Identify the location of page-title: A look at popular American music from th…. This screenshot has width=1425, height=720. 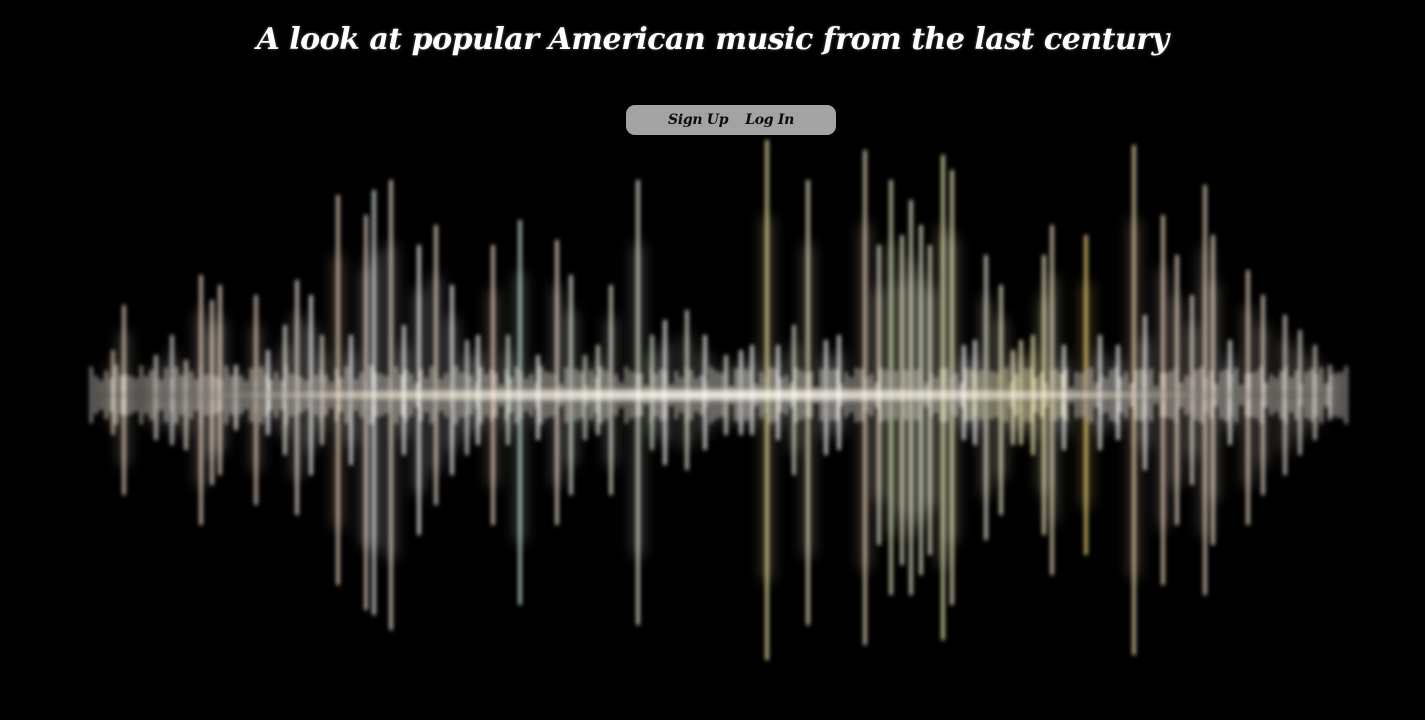
(713, 39).